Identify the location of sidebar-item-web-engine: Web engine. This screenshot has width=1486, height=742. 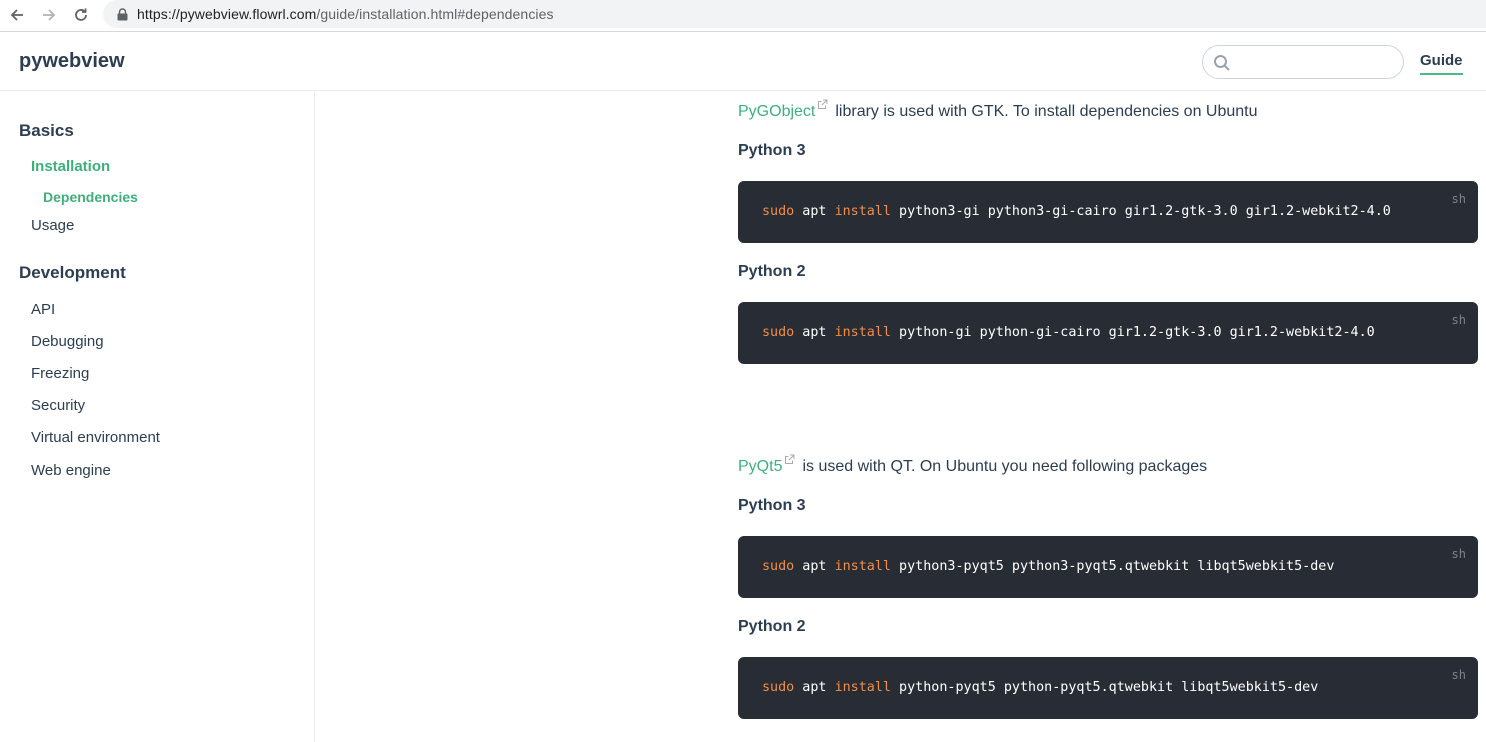
(71, 470).